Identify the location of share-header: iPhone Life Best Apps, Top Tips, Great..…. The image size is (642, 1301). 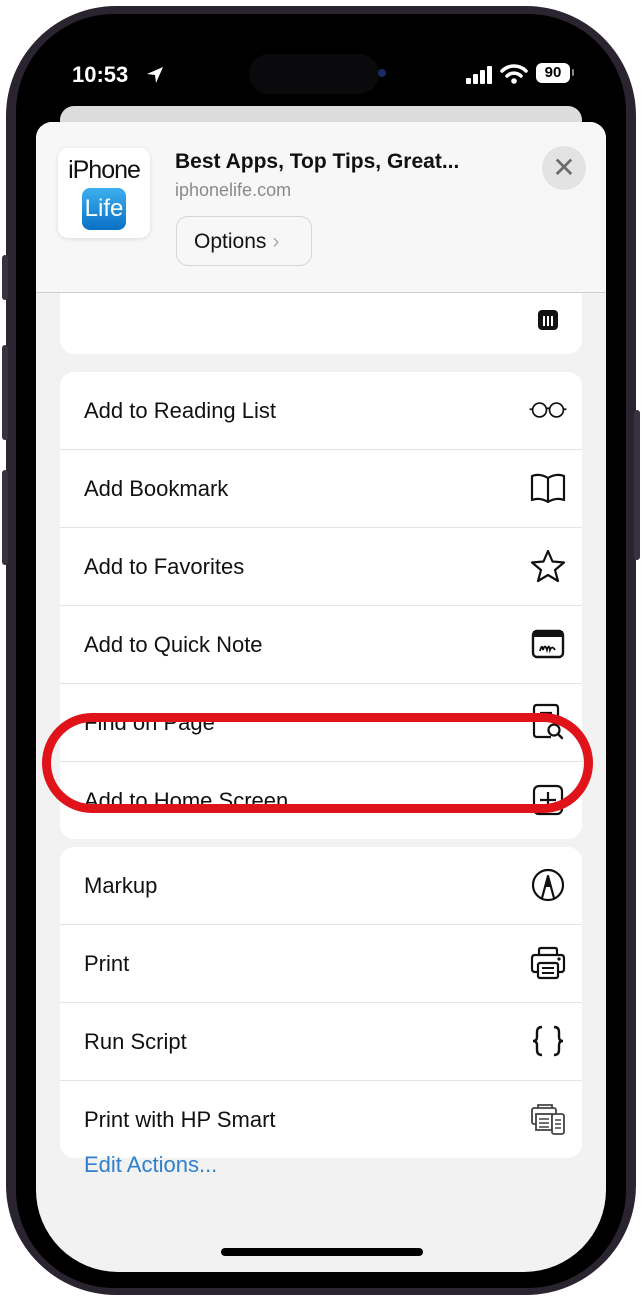
(321, 207).